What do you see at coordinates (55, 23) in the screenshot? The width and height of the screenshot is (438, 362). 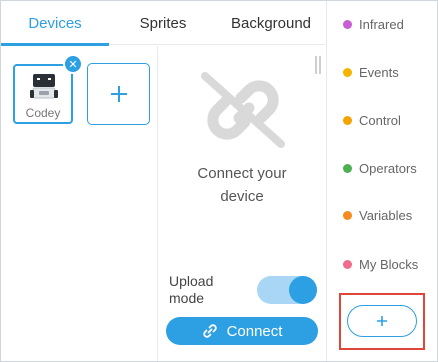 I see `tab-devices: Devices` at bounding box center [55, 23].